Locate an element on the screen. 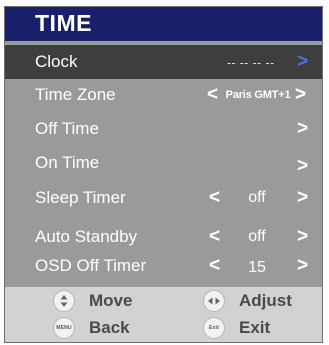 The image size is (329, 345). hint-label: Exit is located at coordinates (255, 327).